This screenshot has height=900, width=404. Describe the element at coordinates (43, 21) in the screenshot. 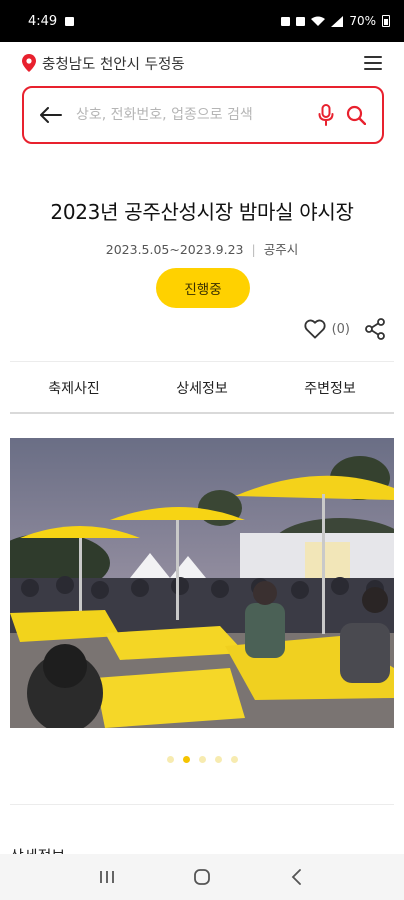

I see `status-time: 4:49` at that location.